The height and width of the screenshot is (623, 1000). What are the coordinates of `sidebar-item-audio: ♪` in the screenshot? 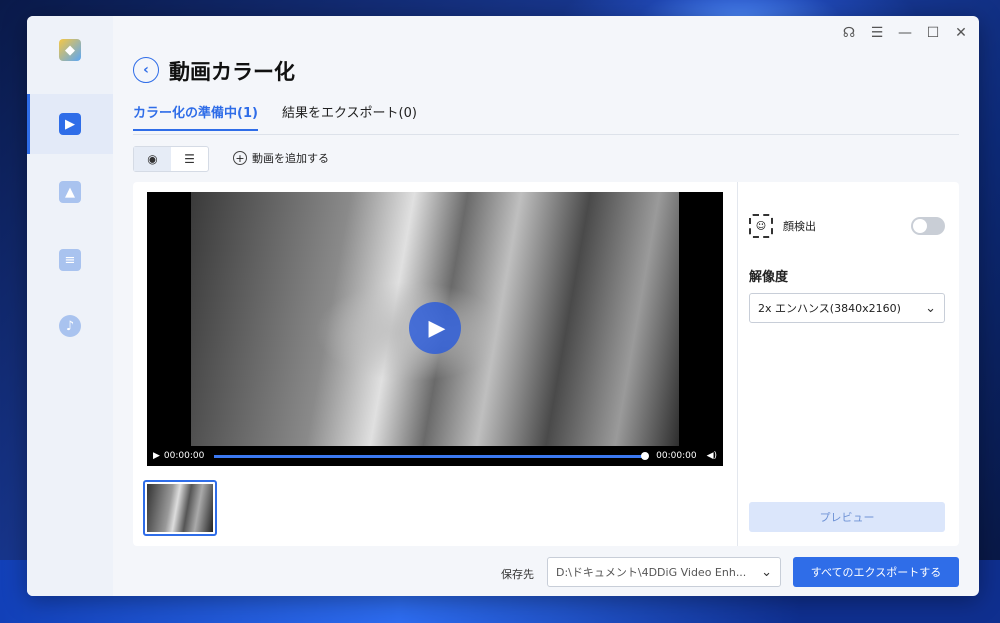 It's located at (70, 326).